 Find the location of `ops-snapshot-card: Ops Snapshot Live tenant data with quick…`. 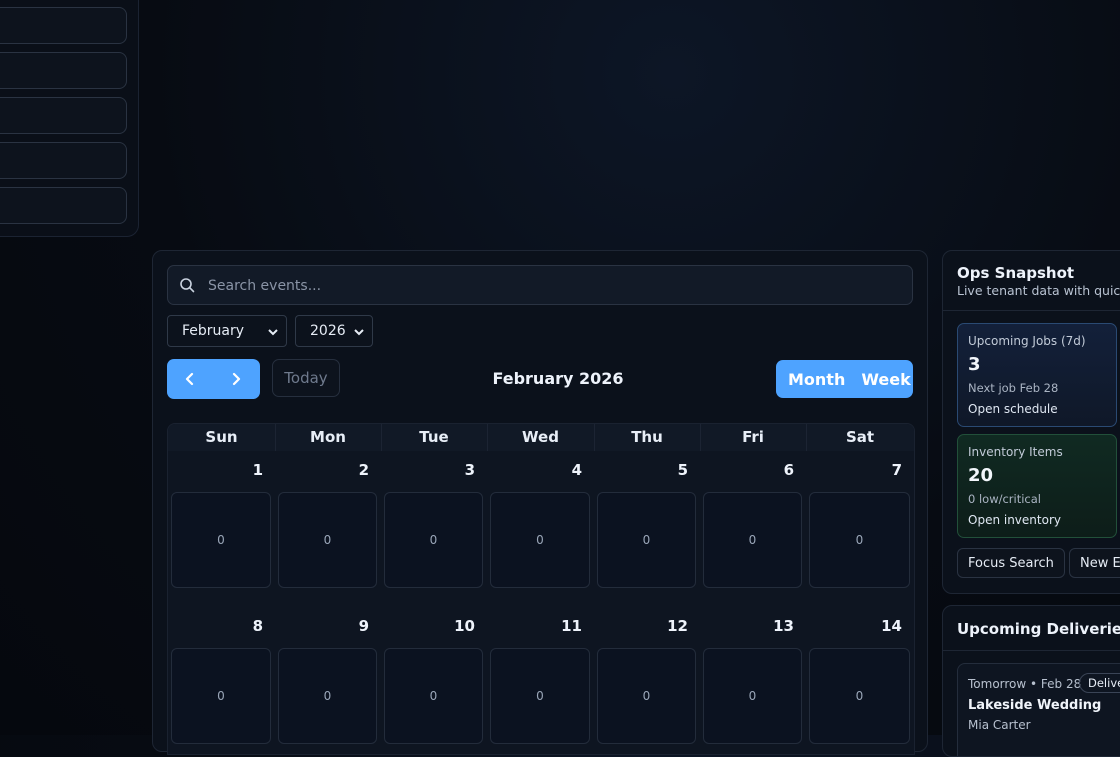

ops-snapshot-card: Ops Snapshot Live tenant data with quick… is located at coordinates (1031, 422).